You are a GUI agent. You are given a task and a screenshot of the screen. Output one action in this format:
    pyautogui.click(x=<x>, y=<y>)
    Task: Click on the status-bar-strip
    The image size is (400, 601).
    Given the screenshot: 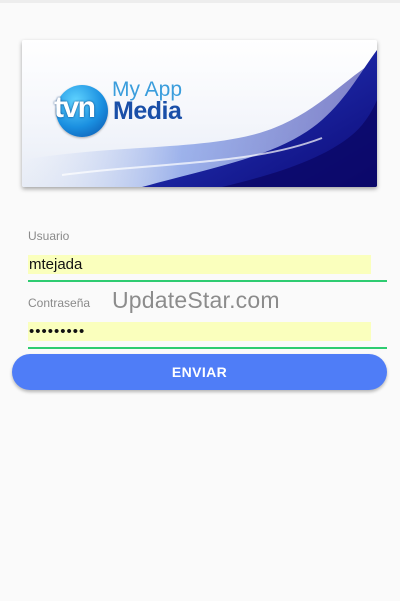 What is the action you would take?
    pyautogui.click(x=200, y=1)
    